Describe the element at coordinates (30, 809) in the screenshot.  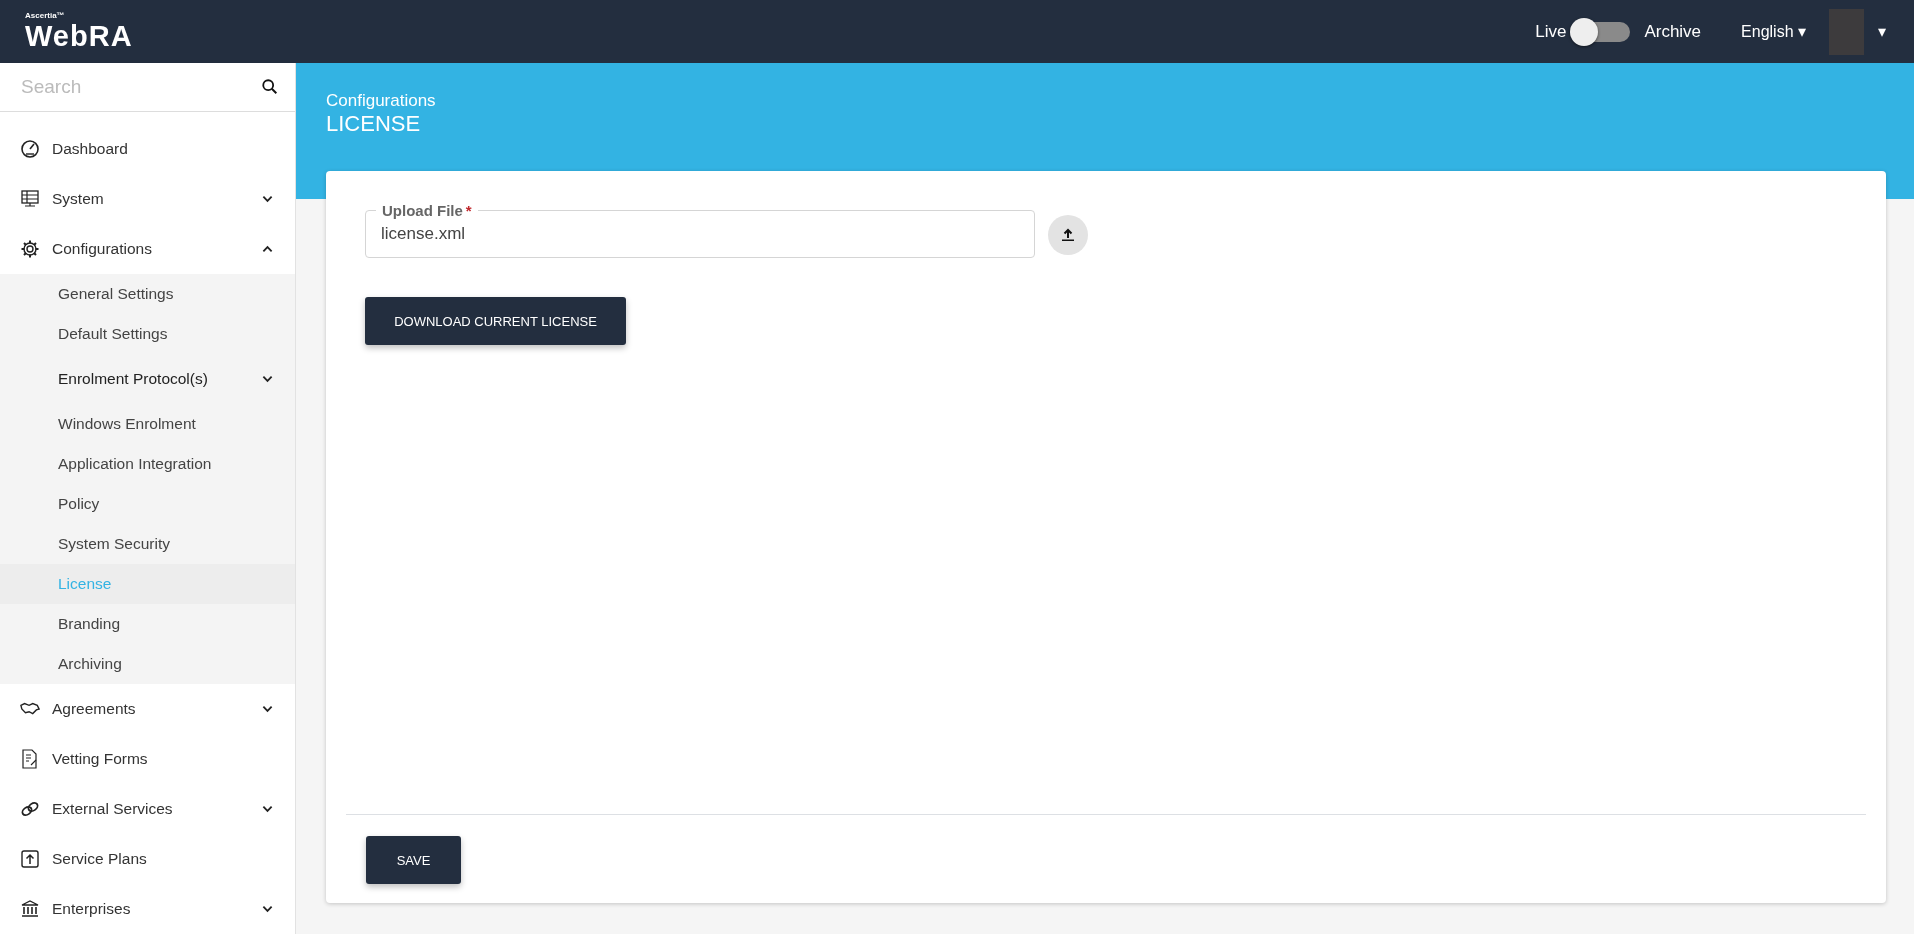
I see `link-icon` at that location.